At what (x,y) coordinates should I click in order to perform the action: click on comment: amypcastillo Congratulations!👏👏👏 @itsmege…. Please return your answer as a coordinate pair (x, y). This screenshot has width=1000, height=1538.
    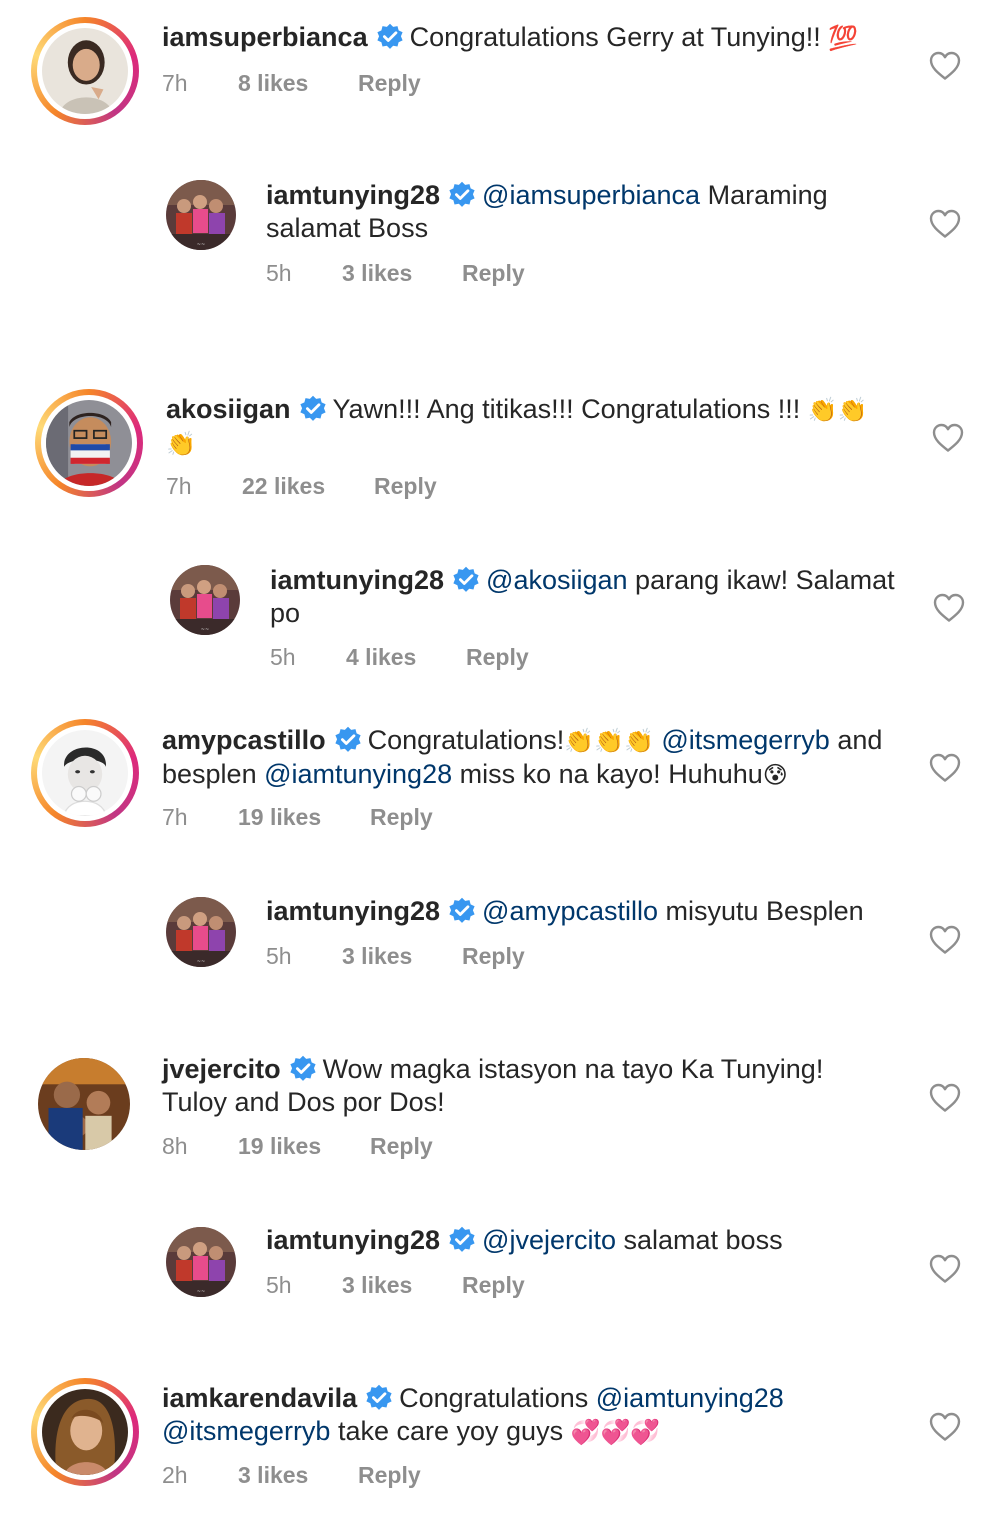
    Looking at the image, I should click on (500, 775).